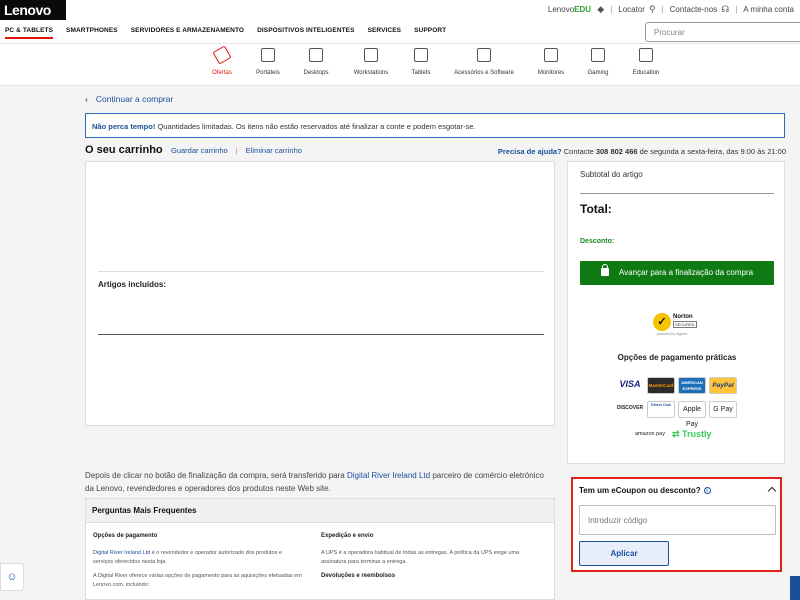  What do you see at coordinates (604, 270) in the screenshot?
I see `lock-icon` at bounding box center [604, 270].